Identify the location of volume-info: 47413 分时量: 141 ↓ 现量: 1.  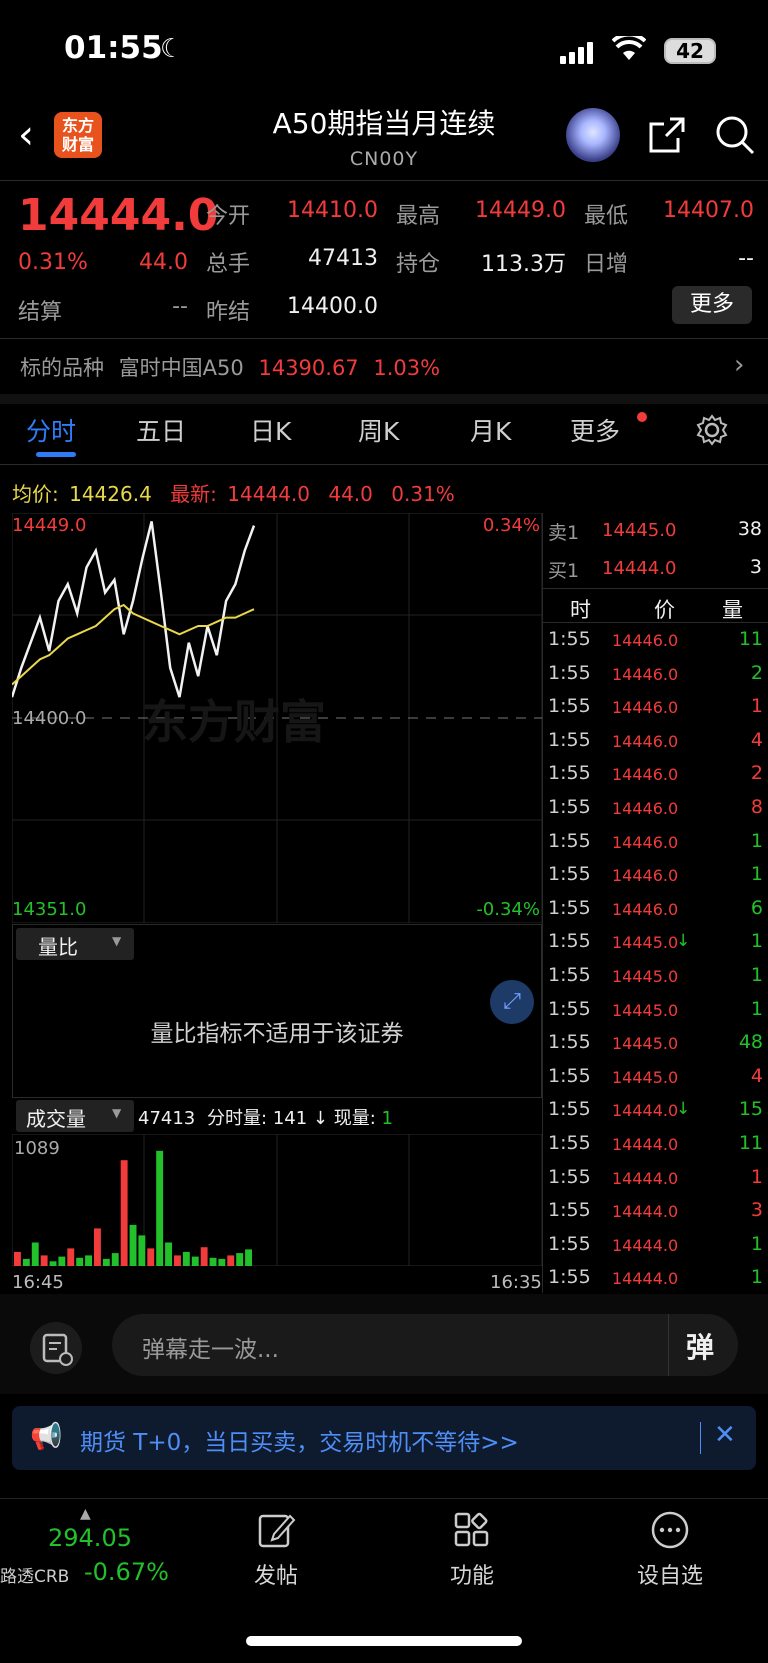
(265, 1117).